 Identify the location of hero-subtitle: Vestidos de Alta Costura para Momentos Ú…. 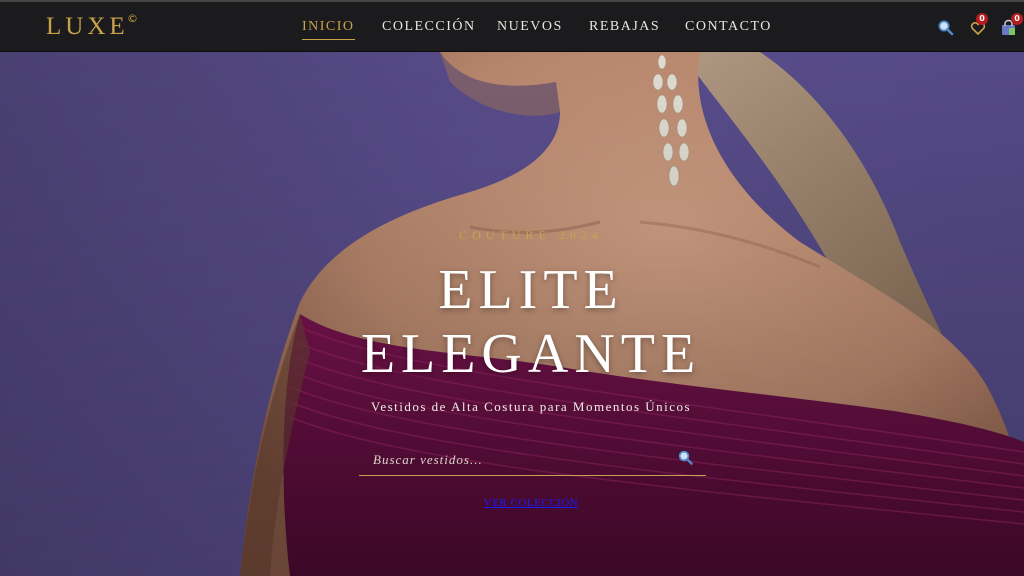
(531, 406).